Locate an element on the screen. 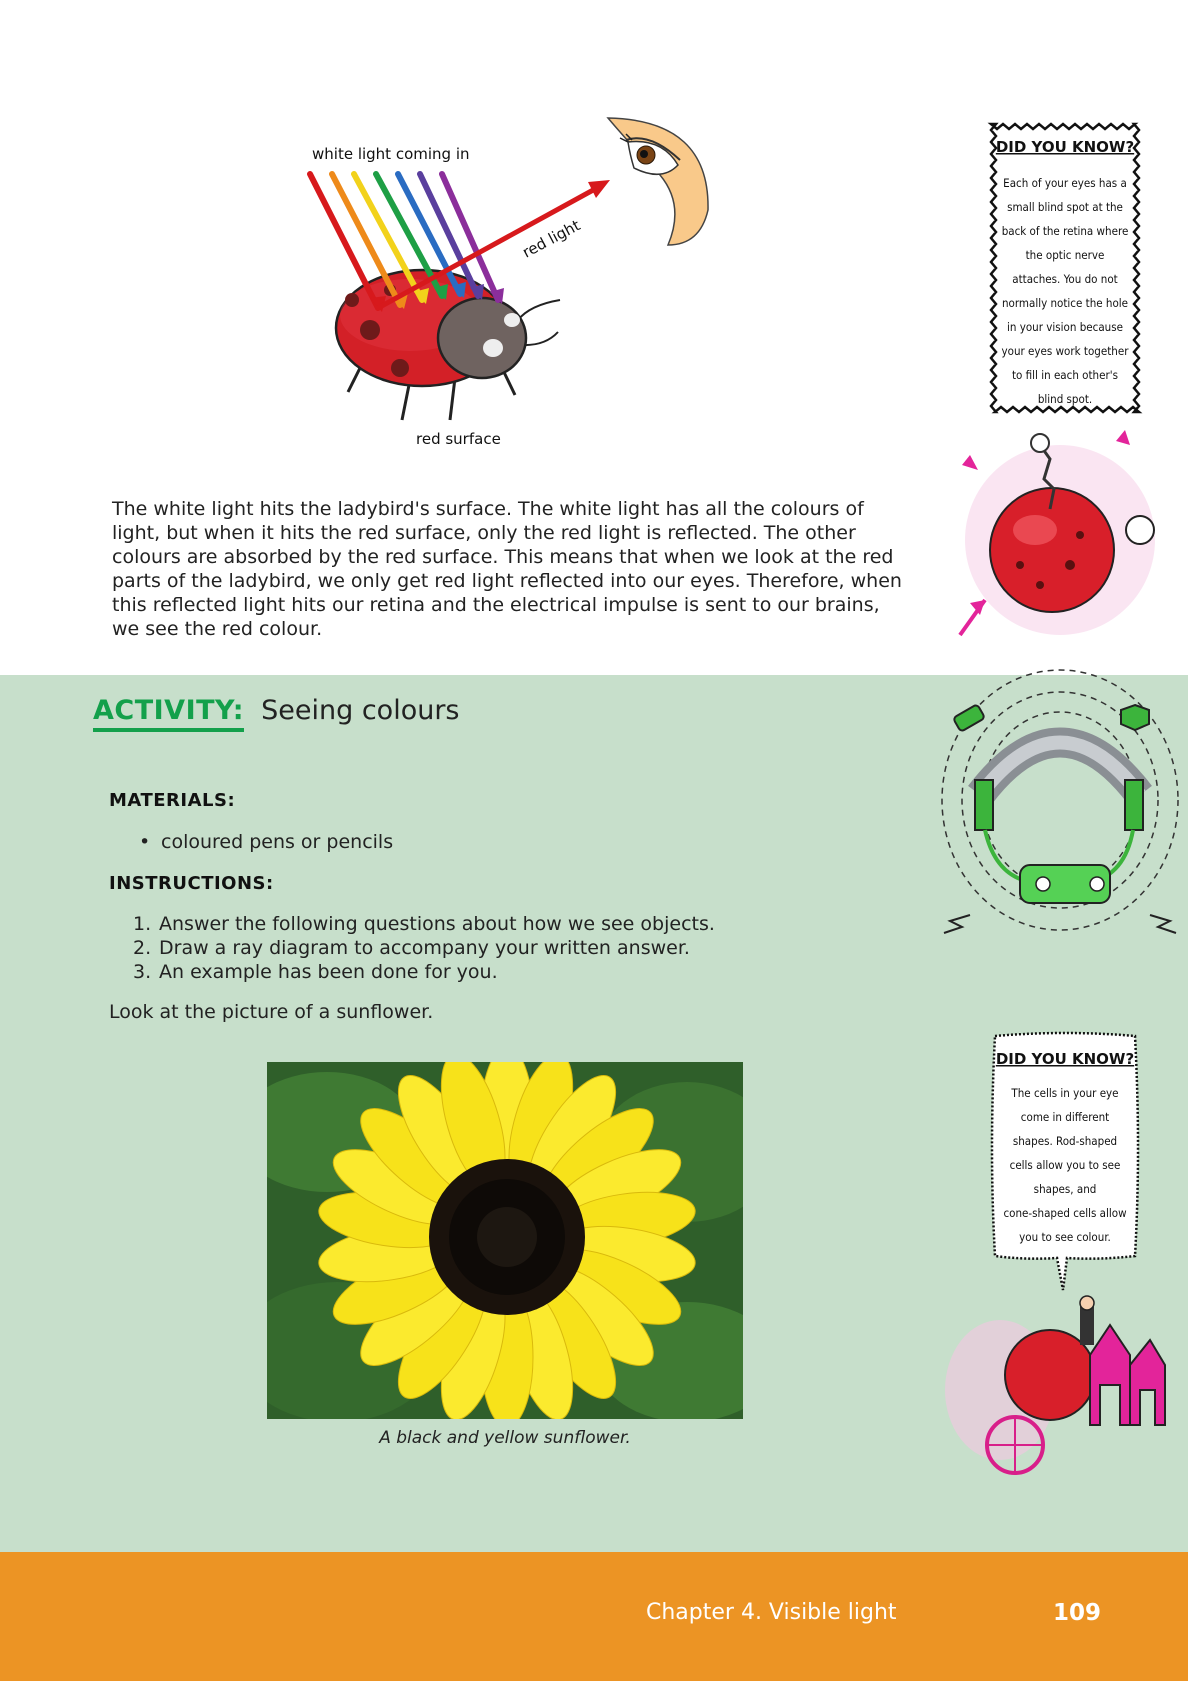  fact-line: back of the retina where is located at coordinates (1065, 231).